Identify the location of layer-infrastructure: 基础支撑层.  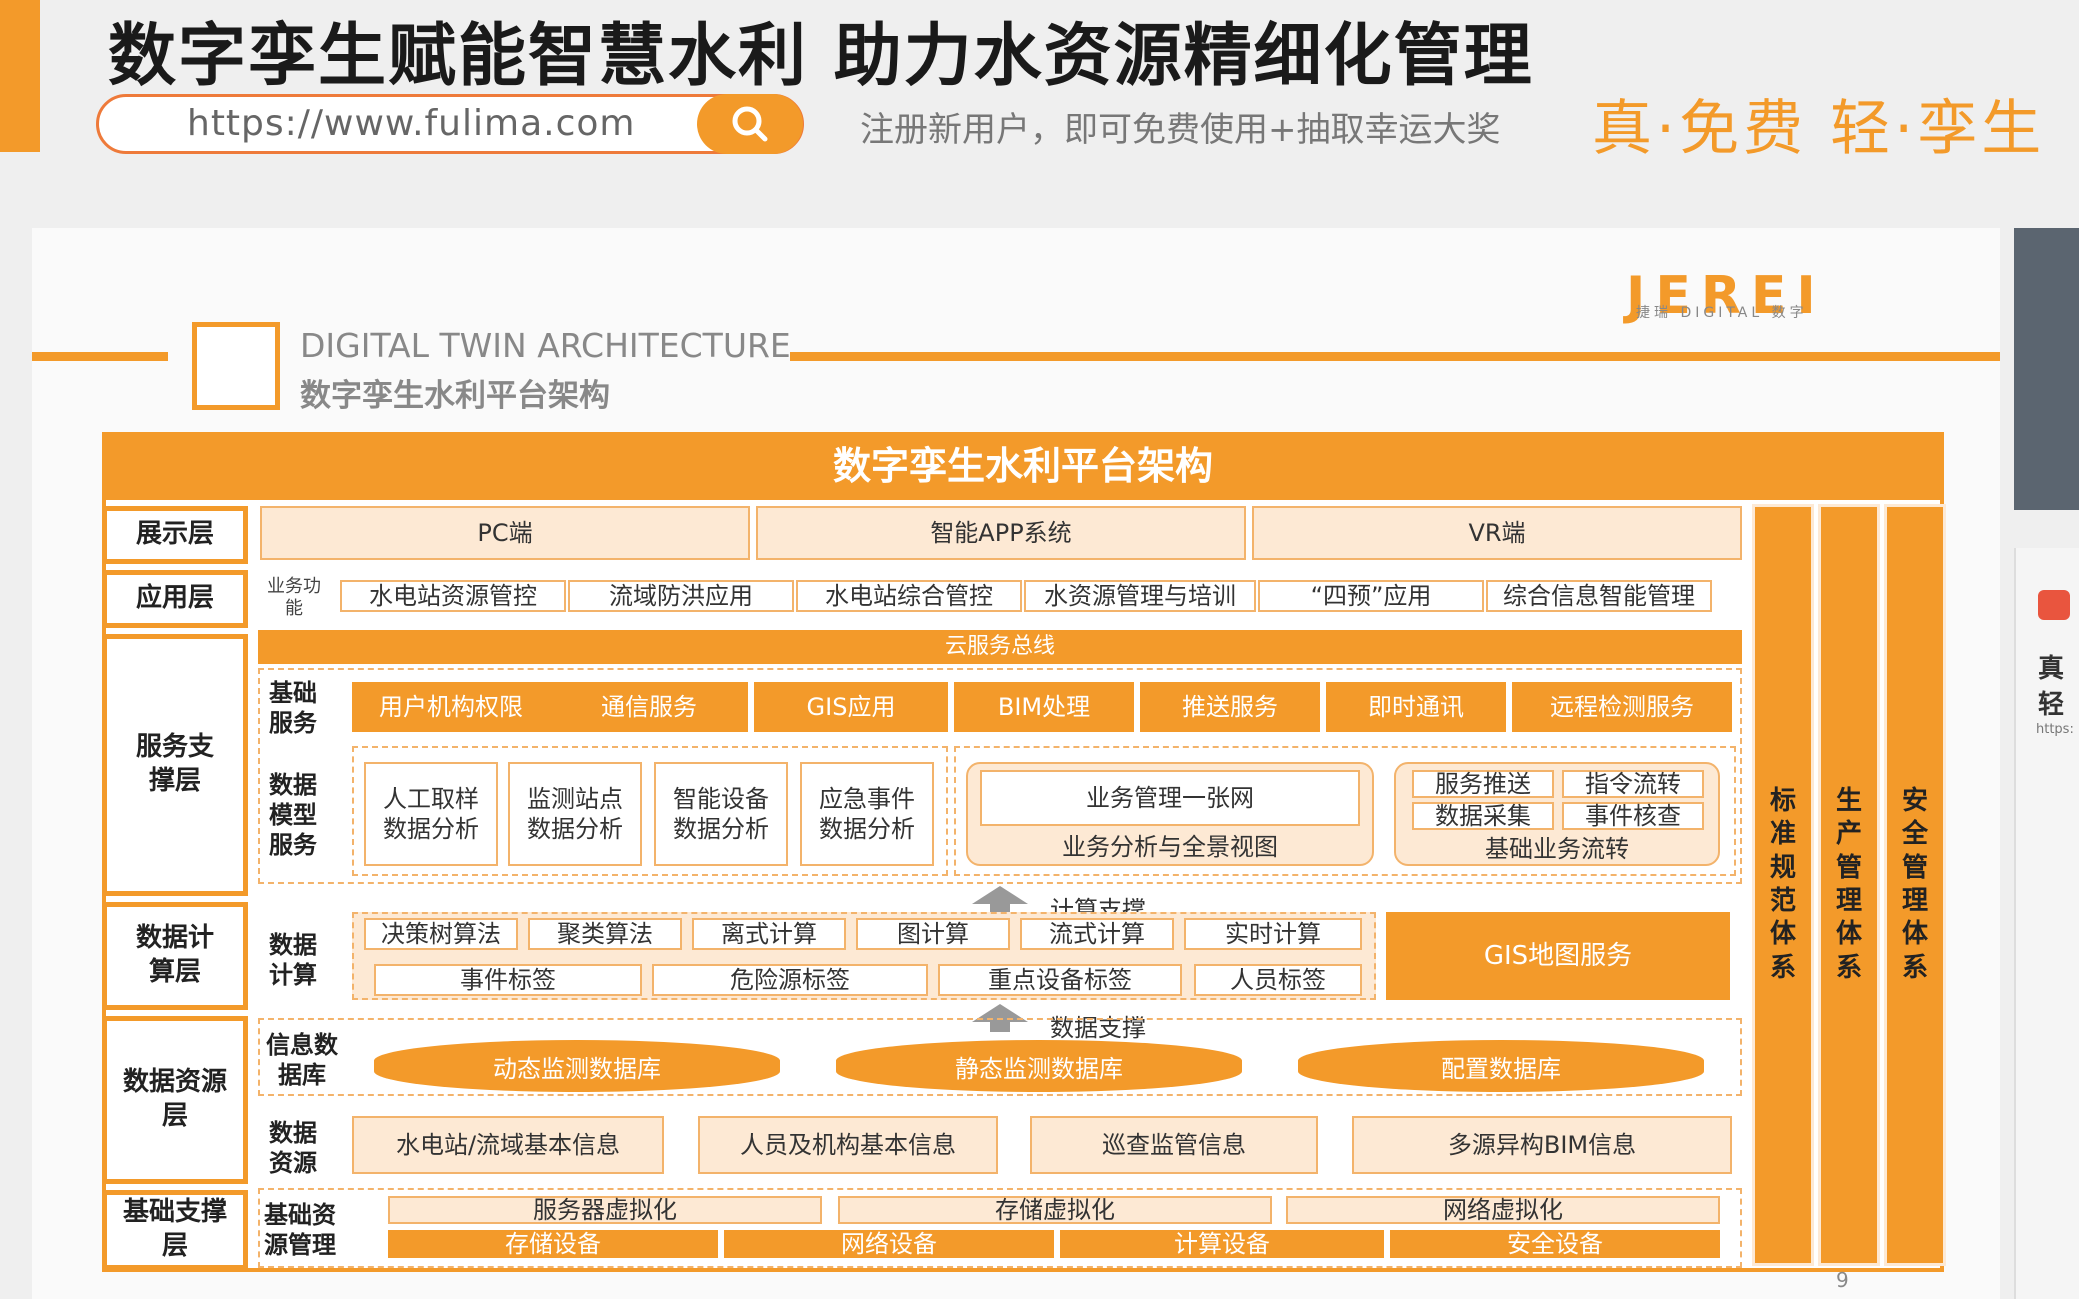
(175, 1230).